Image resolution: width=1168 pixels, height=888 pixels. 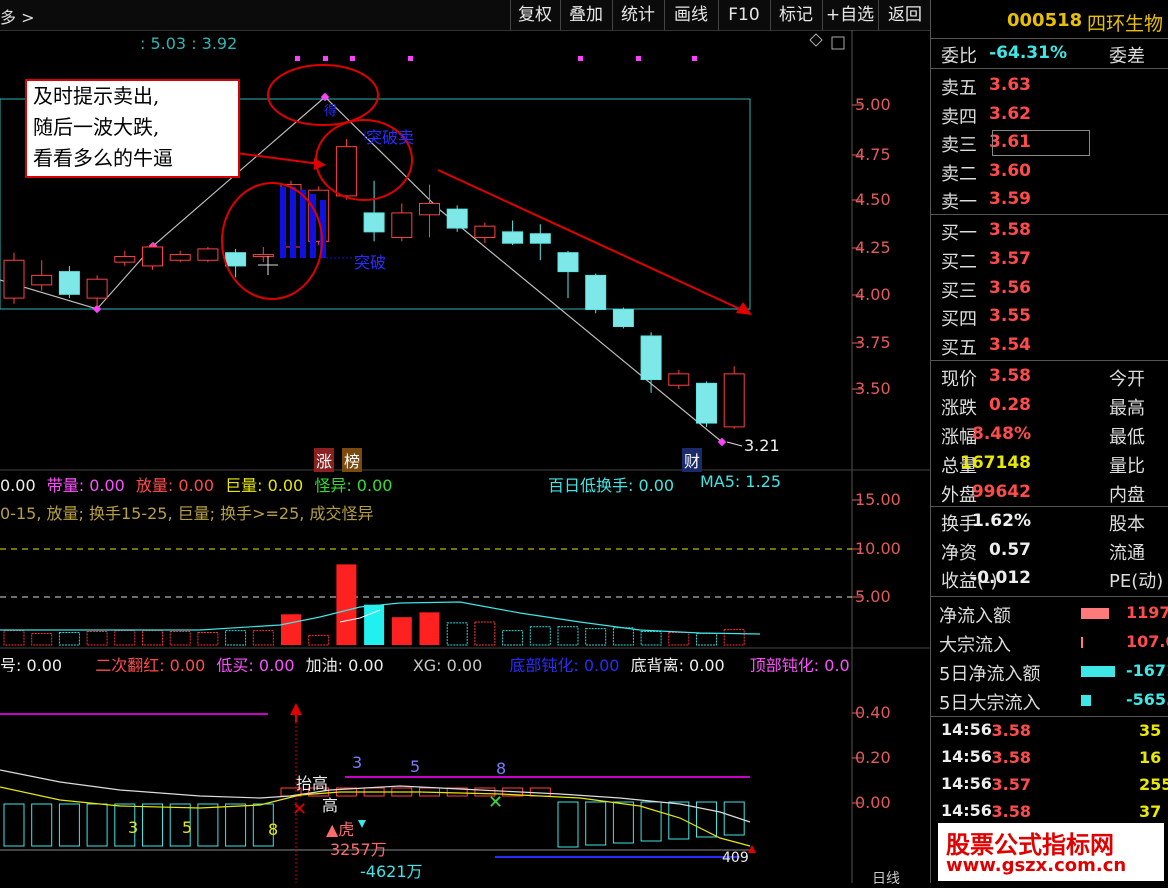 What do you see at coordinates (1011, 811) in the screenshot?
I see `tick-price: 3.58` at bounding box center [1011, 811].